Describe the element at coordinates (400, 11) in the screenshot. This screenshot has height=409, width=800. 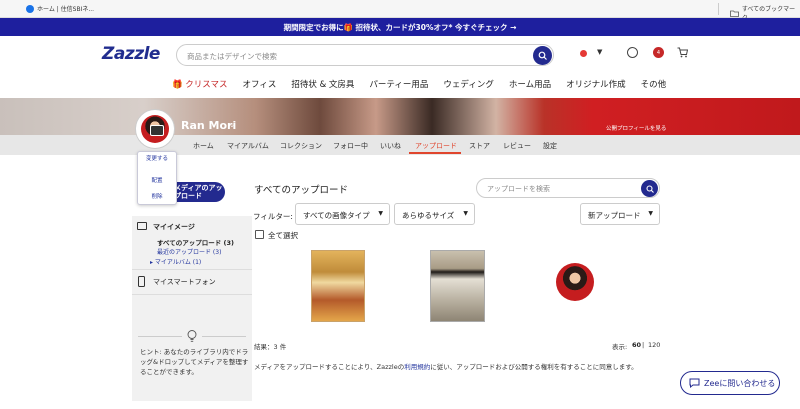
I see `bookmarks-bar: ホーム | 住信SBIネ... すべてのブックマーク` at that location.